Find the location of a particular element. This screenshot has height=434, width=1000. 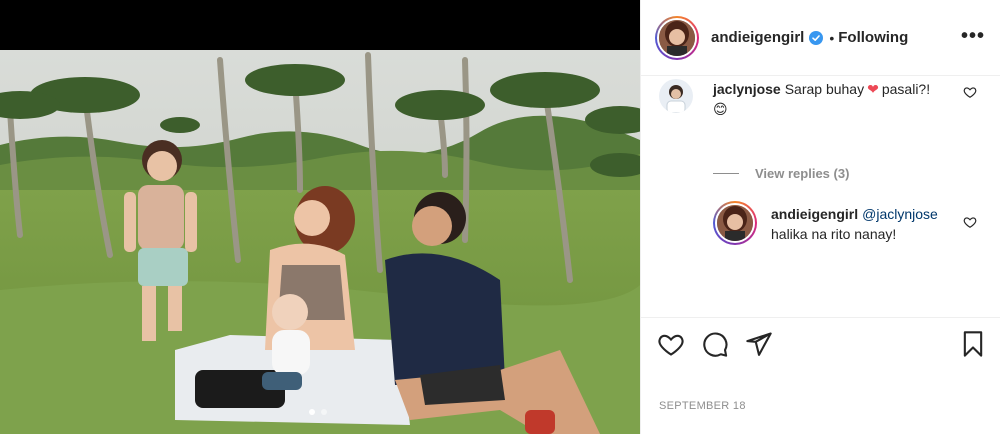

verified-badge-icon is located at coordinates (816, 37).